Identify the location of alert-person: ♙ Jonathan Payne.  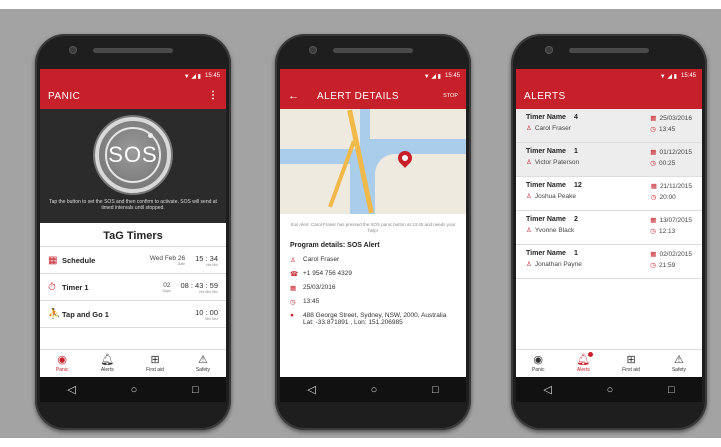
(554, 264).